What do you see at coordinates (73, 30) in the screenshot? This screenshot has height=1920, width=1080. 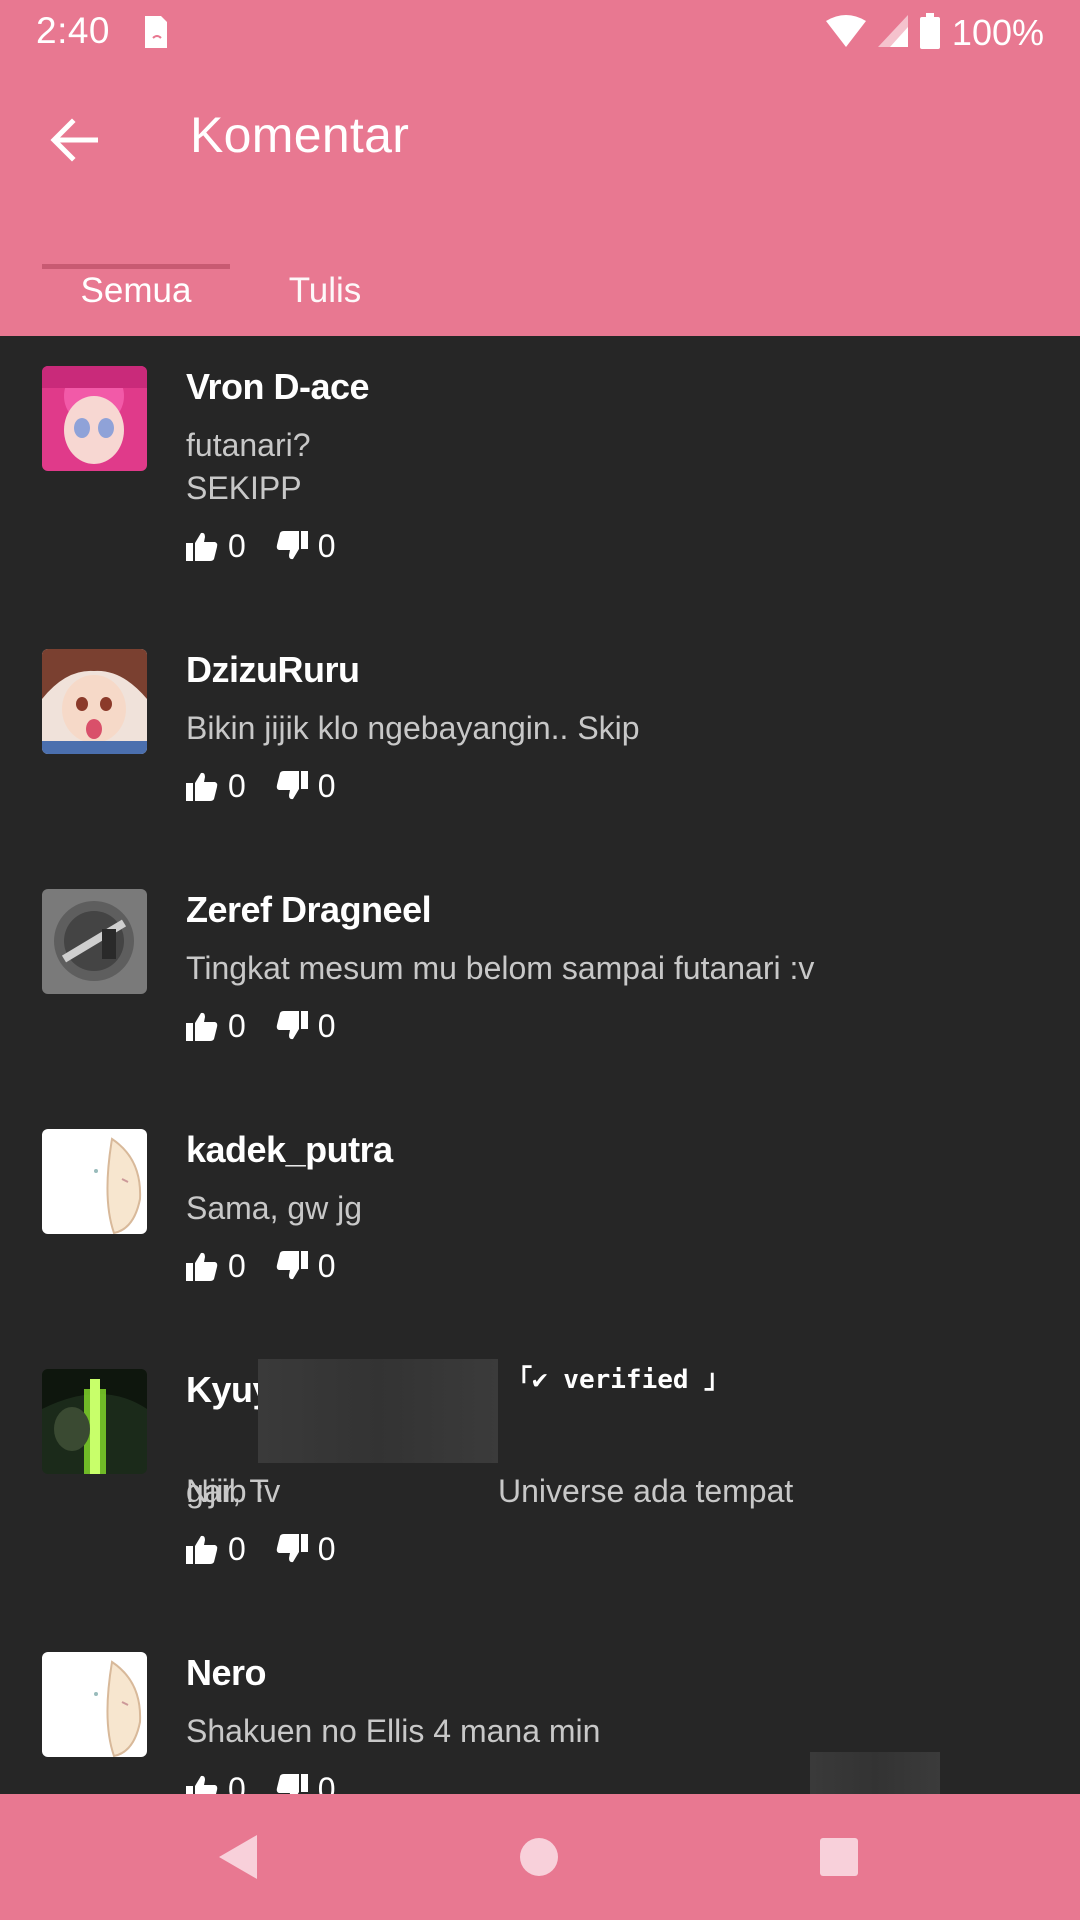 I see `status-time: 2:40` at bounding box center [73, 30].